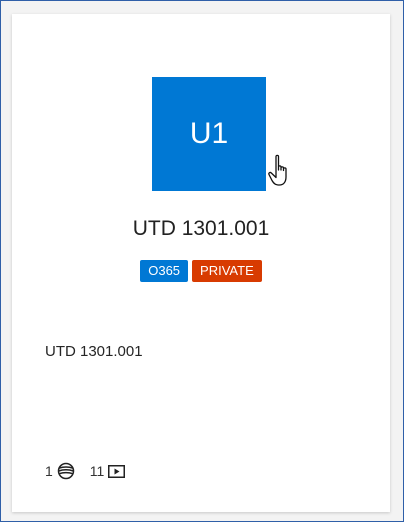  I want to click on group-thumbnail: U1, so click(209, 134).